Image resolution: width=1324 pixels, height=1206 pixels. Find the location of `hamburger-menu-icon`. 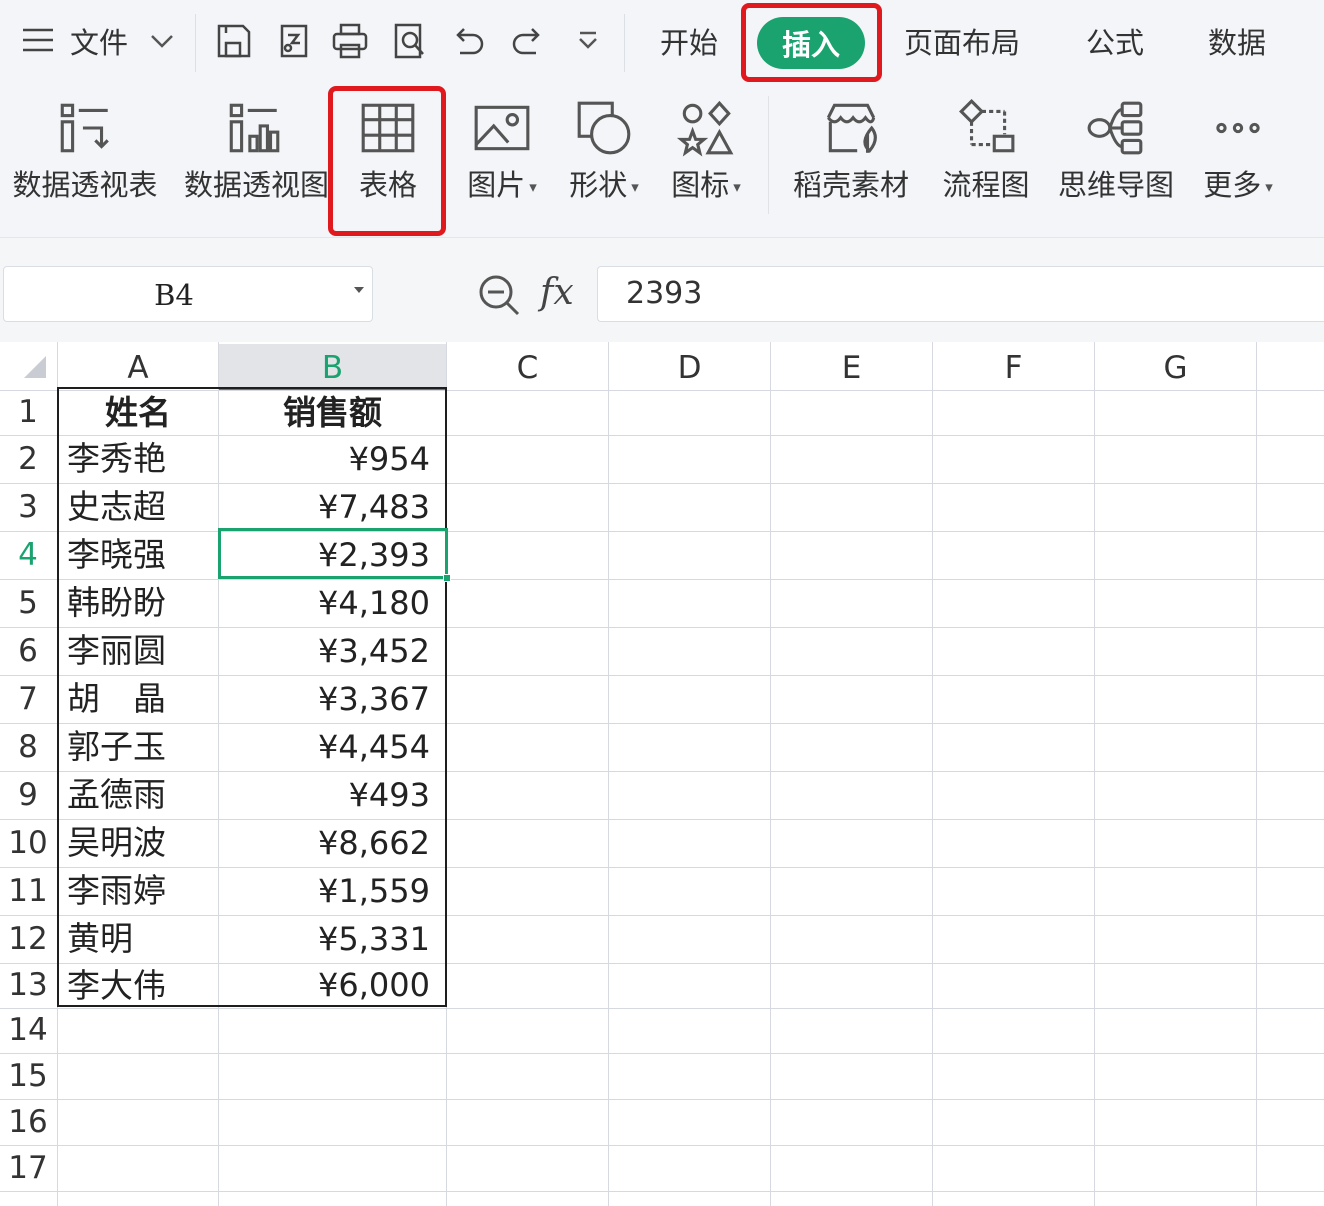

hamburger-menu-icon is located at coordinates (38, 41).